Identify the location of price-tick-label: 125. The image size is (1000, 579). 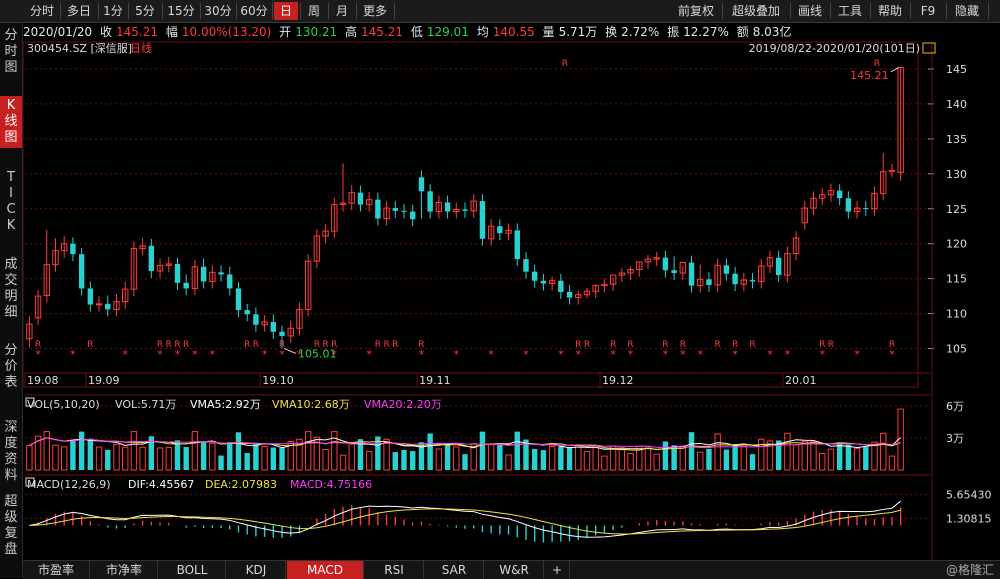
(956, 209).